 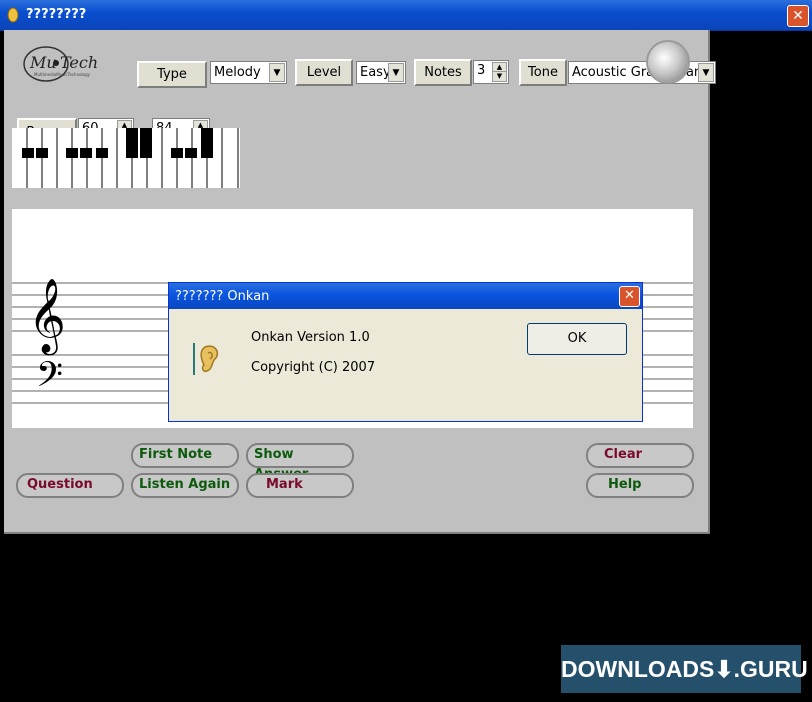 What do you see at coordinates (62, 74) in the screenshot?
I see `svg-text: MultimediaMusicTechnology` at bounding box center [62, 74].